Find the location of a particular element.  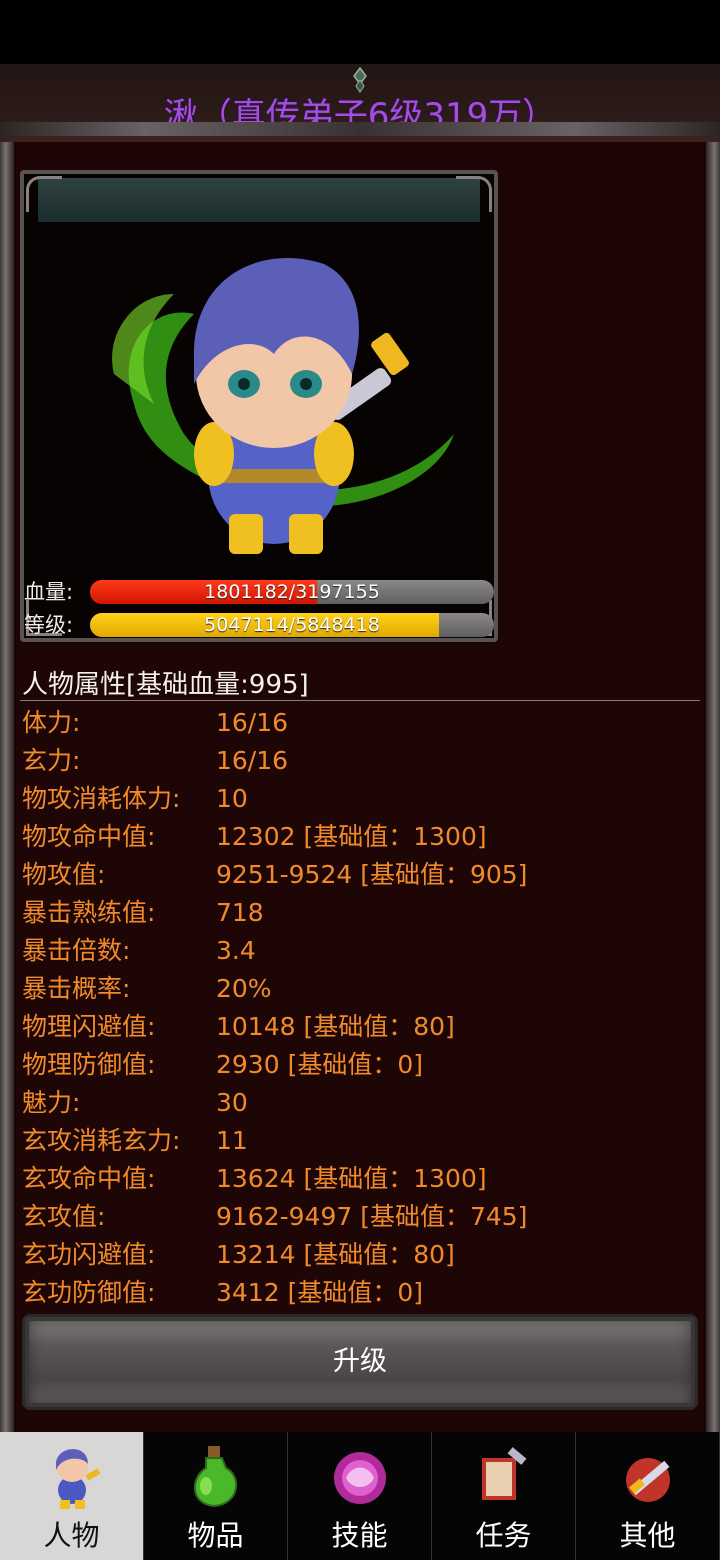

attribute-row: 暴击熟练值: 718 is located at coordinates (362, 913).